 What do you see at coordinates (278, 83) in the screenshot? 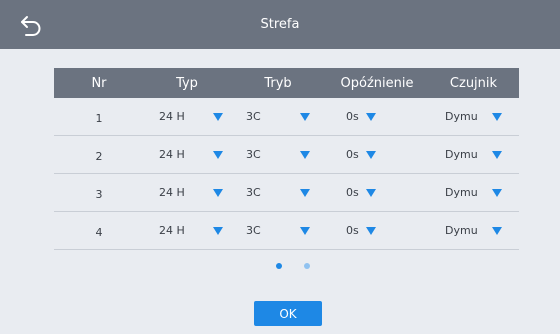
I see `column-header-tryb: Tryb` at bounding box center [278, 83].